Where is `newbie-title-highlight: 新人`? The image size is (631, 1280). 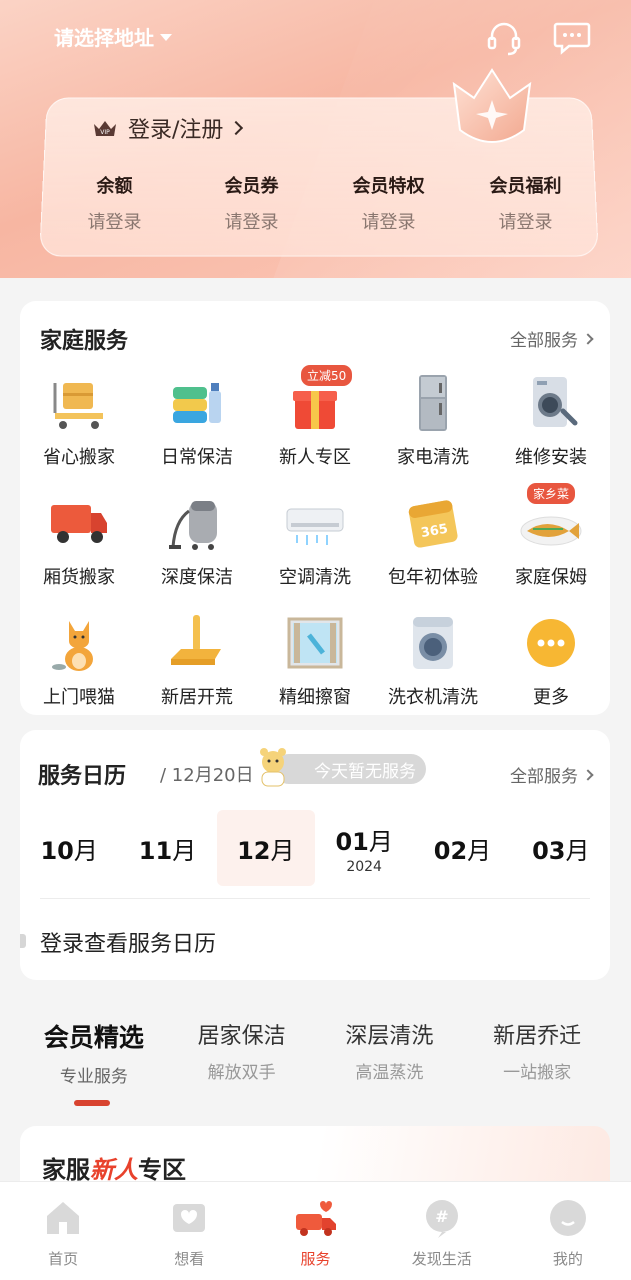
newbie-title-highlight: 新人 is located at coordinates (114, 1170).